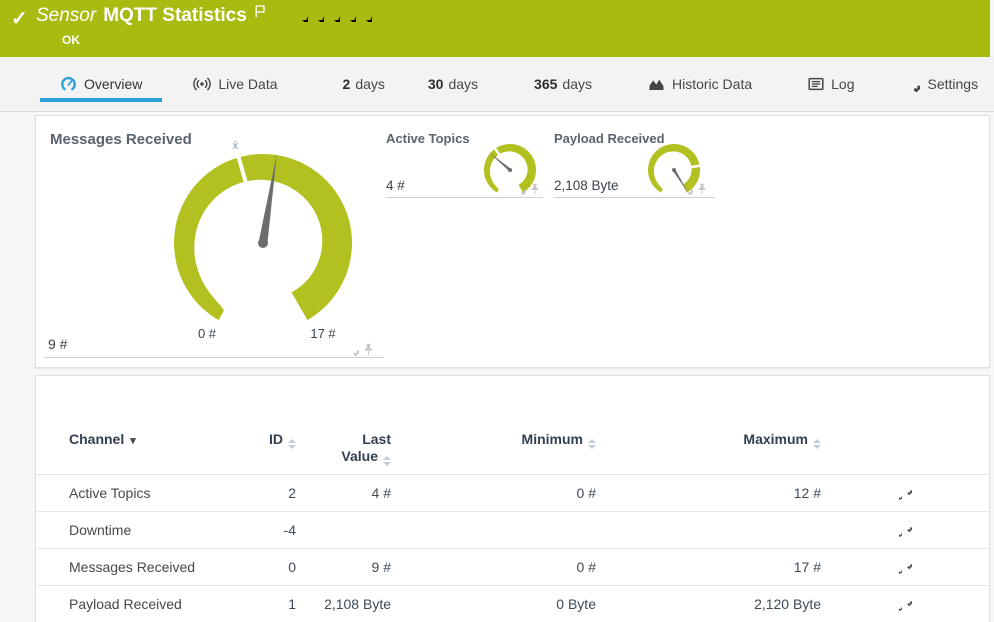 Image resolution: width=994 pixels, height=622 pixels. I want to click on channel-last-value: 4 #, so click(348, 493).